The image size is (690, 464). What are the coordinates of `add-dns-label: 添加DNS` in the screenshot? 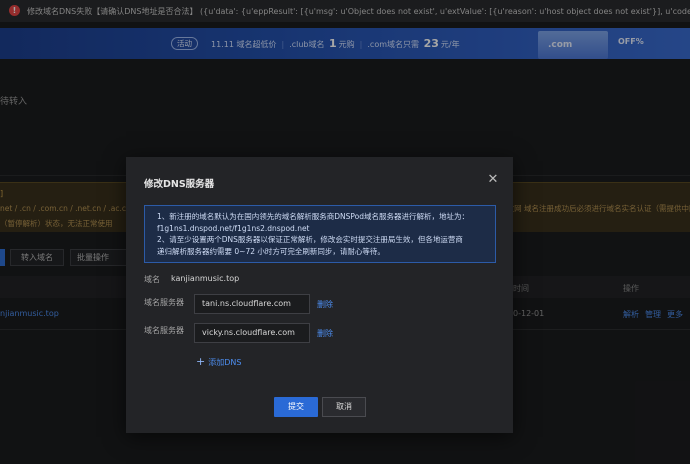 It's located at (225, 362).